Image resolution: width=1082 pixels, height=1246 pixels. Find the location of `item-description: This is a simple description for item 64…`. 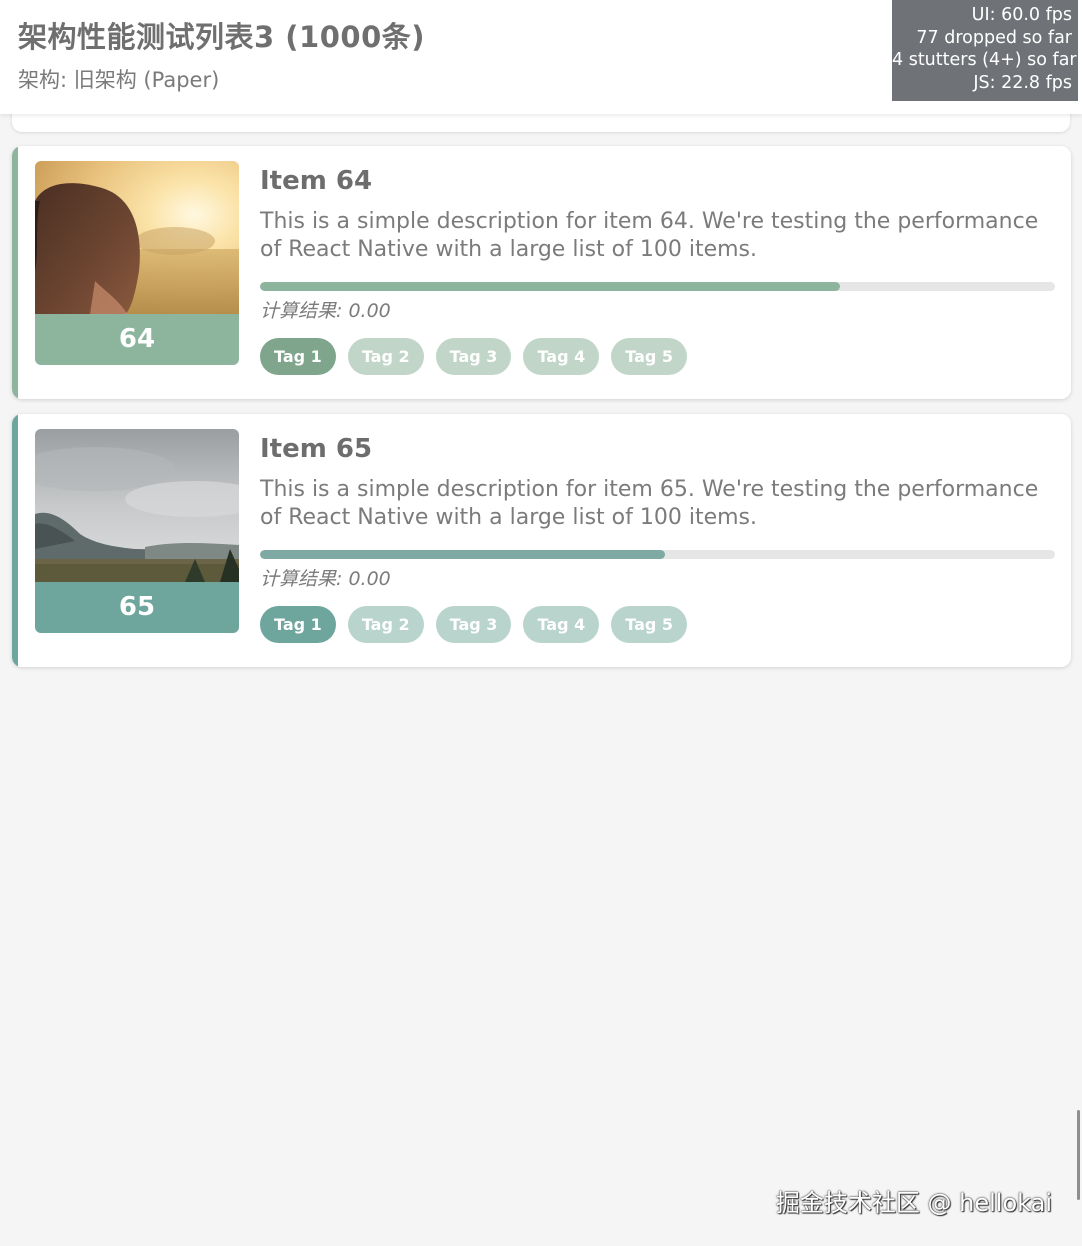

item-description: This is a simple description for item 64… is located at coordinates (649, 235).